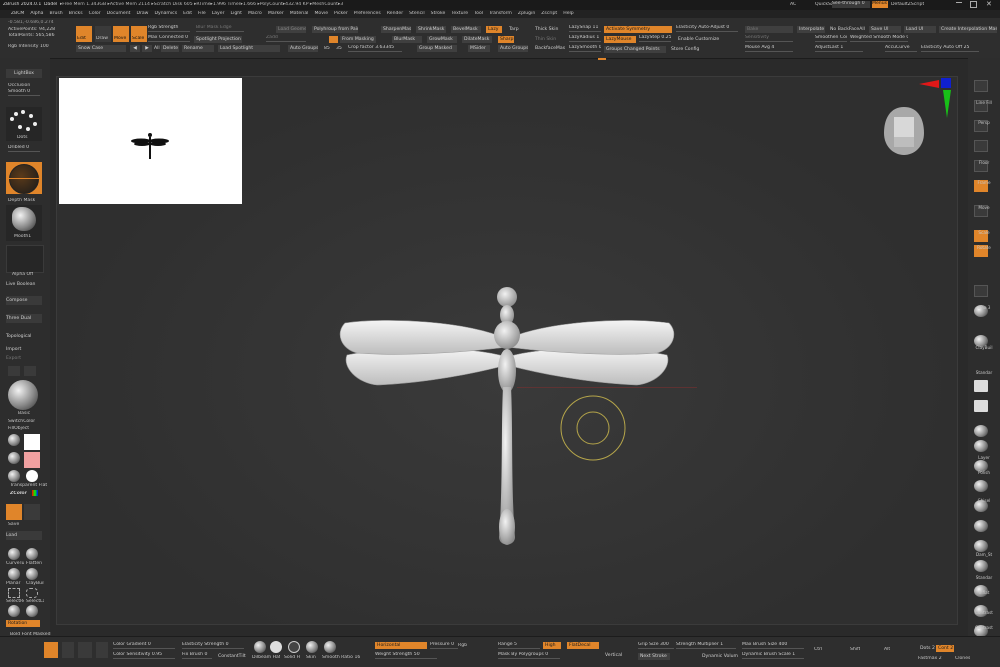 The width and height of the screenshot is (1000, 667). Describe the element at coordinates (907, 5) in the screenshot. I see `default-zscript-button: DefaultZScript` at that location.